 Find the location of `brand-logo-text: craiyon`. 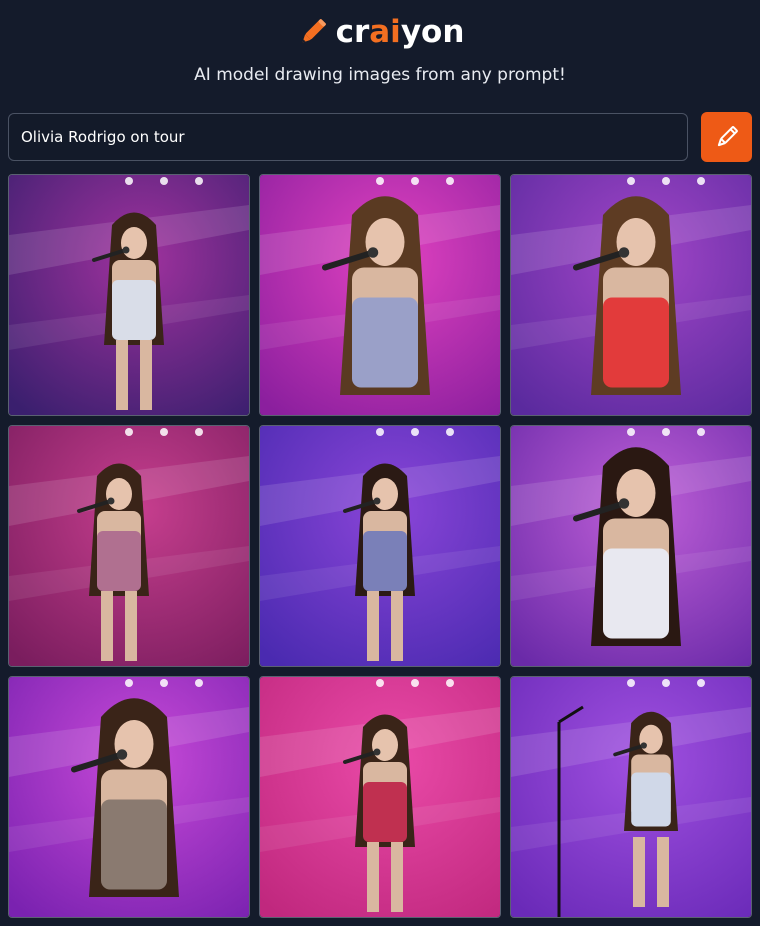

brand-logo-text: craiyon is located at coordinates (400, 31).